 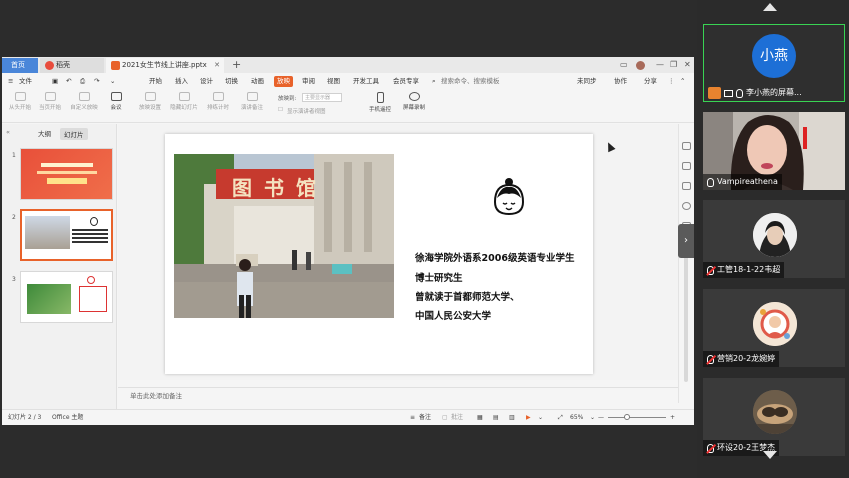 I want to click on screen-record-button: 屏幕录制, so click(x=414, y=101).